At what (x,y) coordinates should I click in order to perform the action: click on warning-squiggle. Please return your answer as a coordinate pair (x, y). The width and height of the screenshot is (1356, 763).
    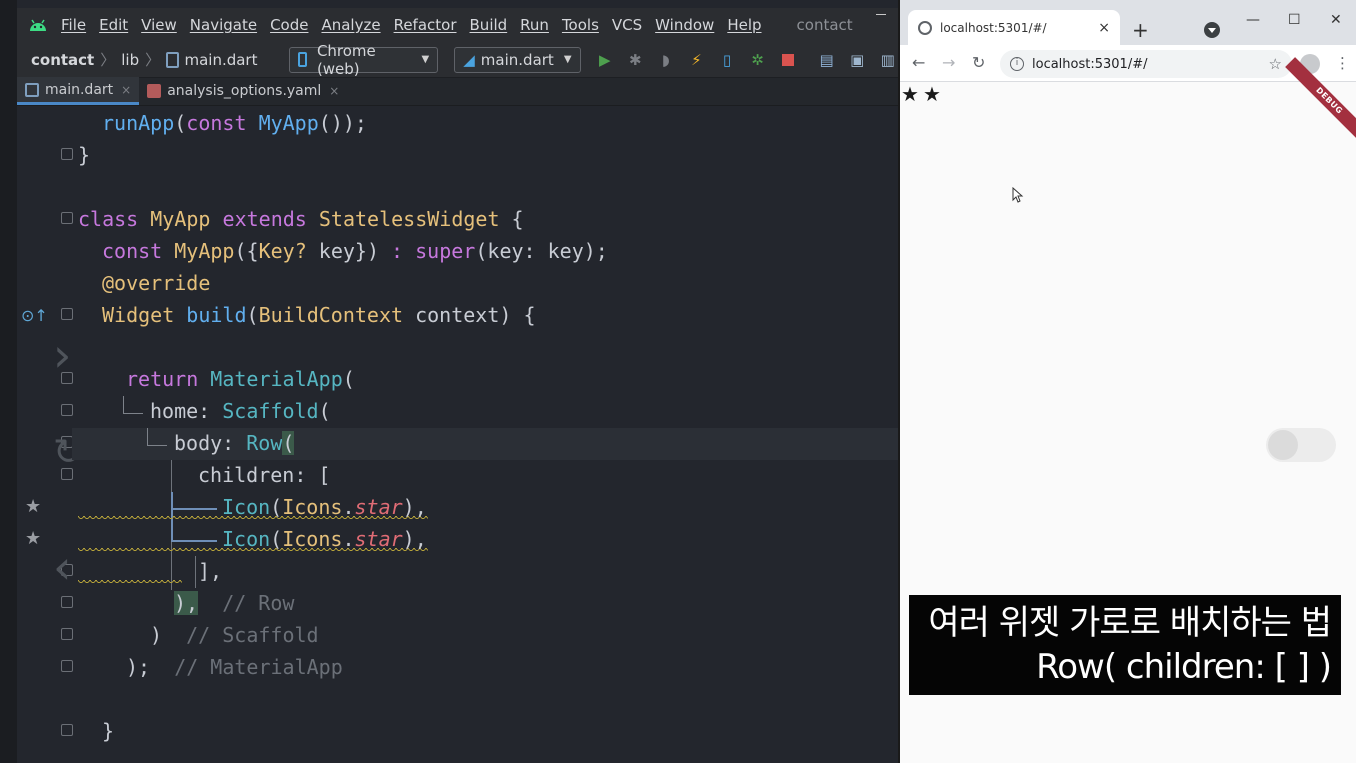
    Looking at the image, I should click on (130, 583).